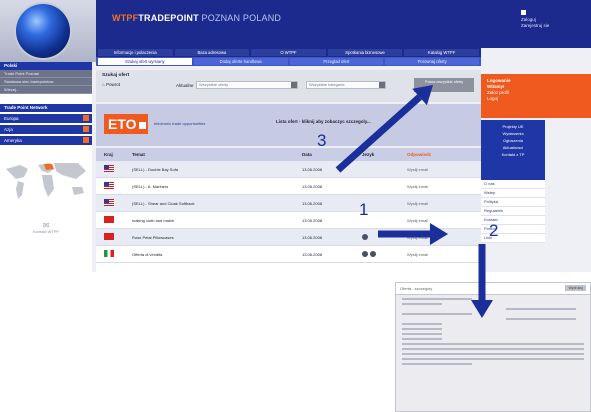  I want to click on cell-topic: Rose Petal Pillowcases, so click(217, 237).